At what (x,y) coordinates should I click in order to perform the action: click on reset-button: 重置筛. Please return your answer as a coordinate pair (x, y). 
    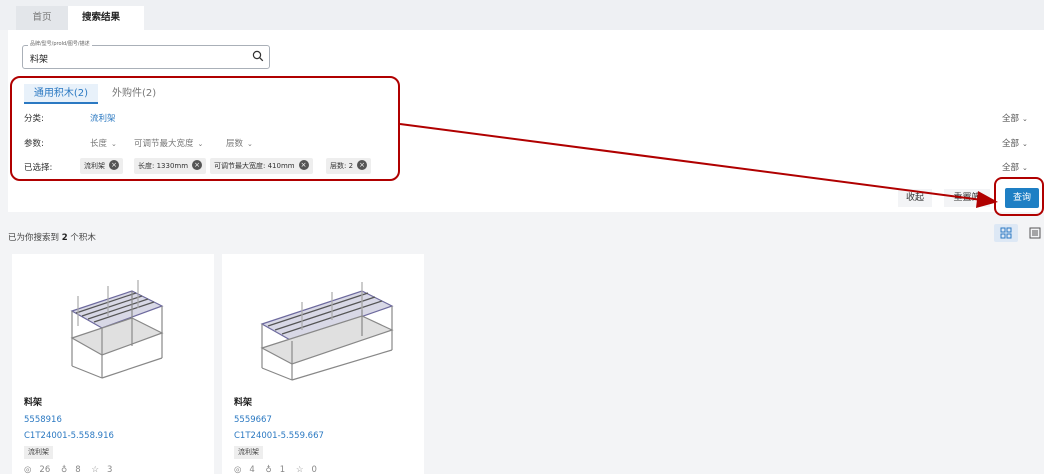
    Looking at the image, I should click on (967, 198).